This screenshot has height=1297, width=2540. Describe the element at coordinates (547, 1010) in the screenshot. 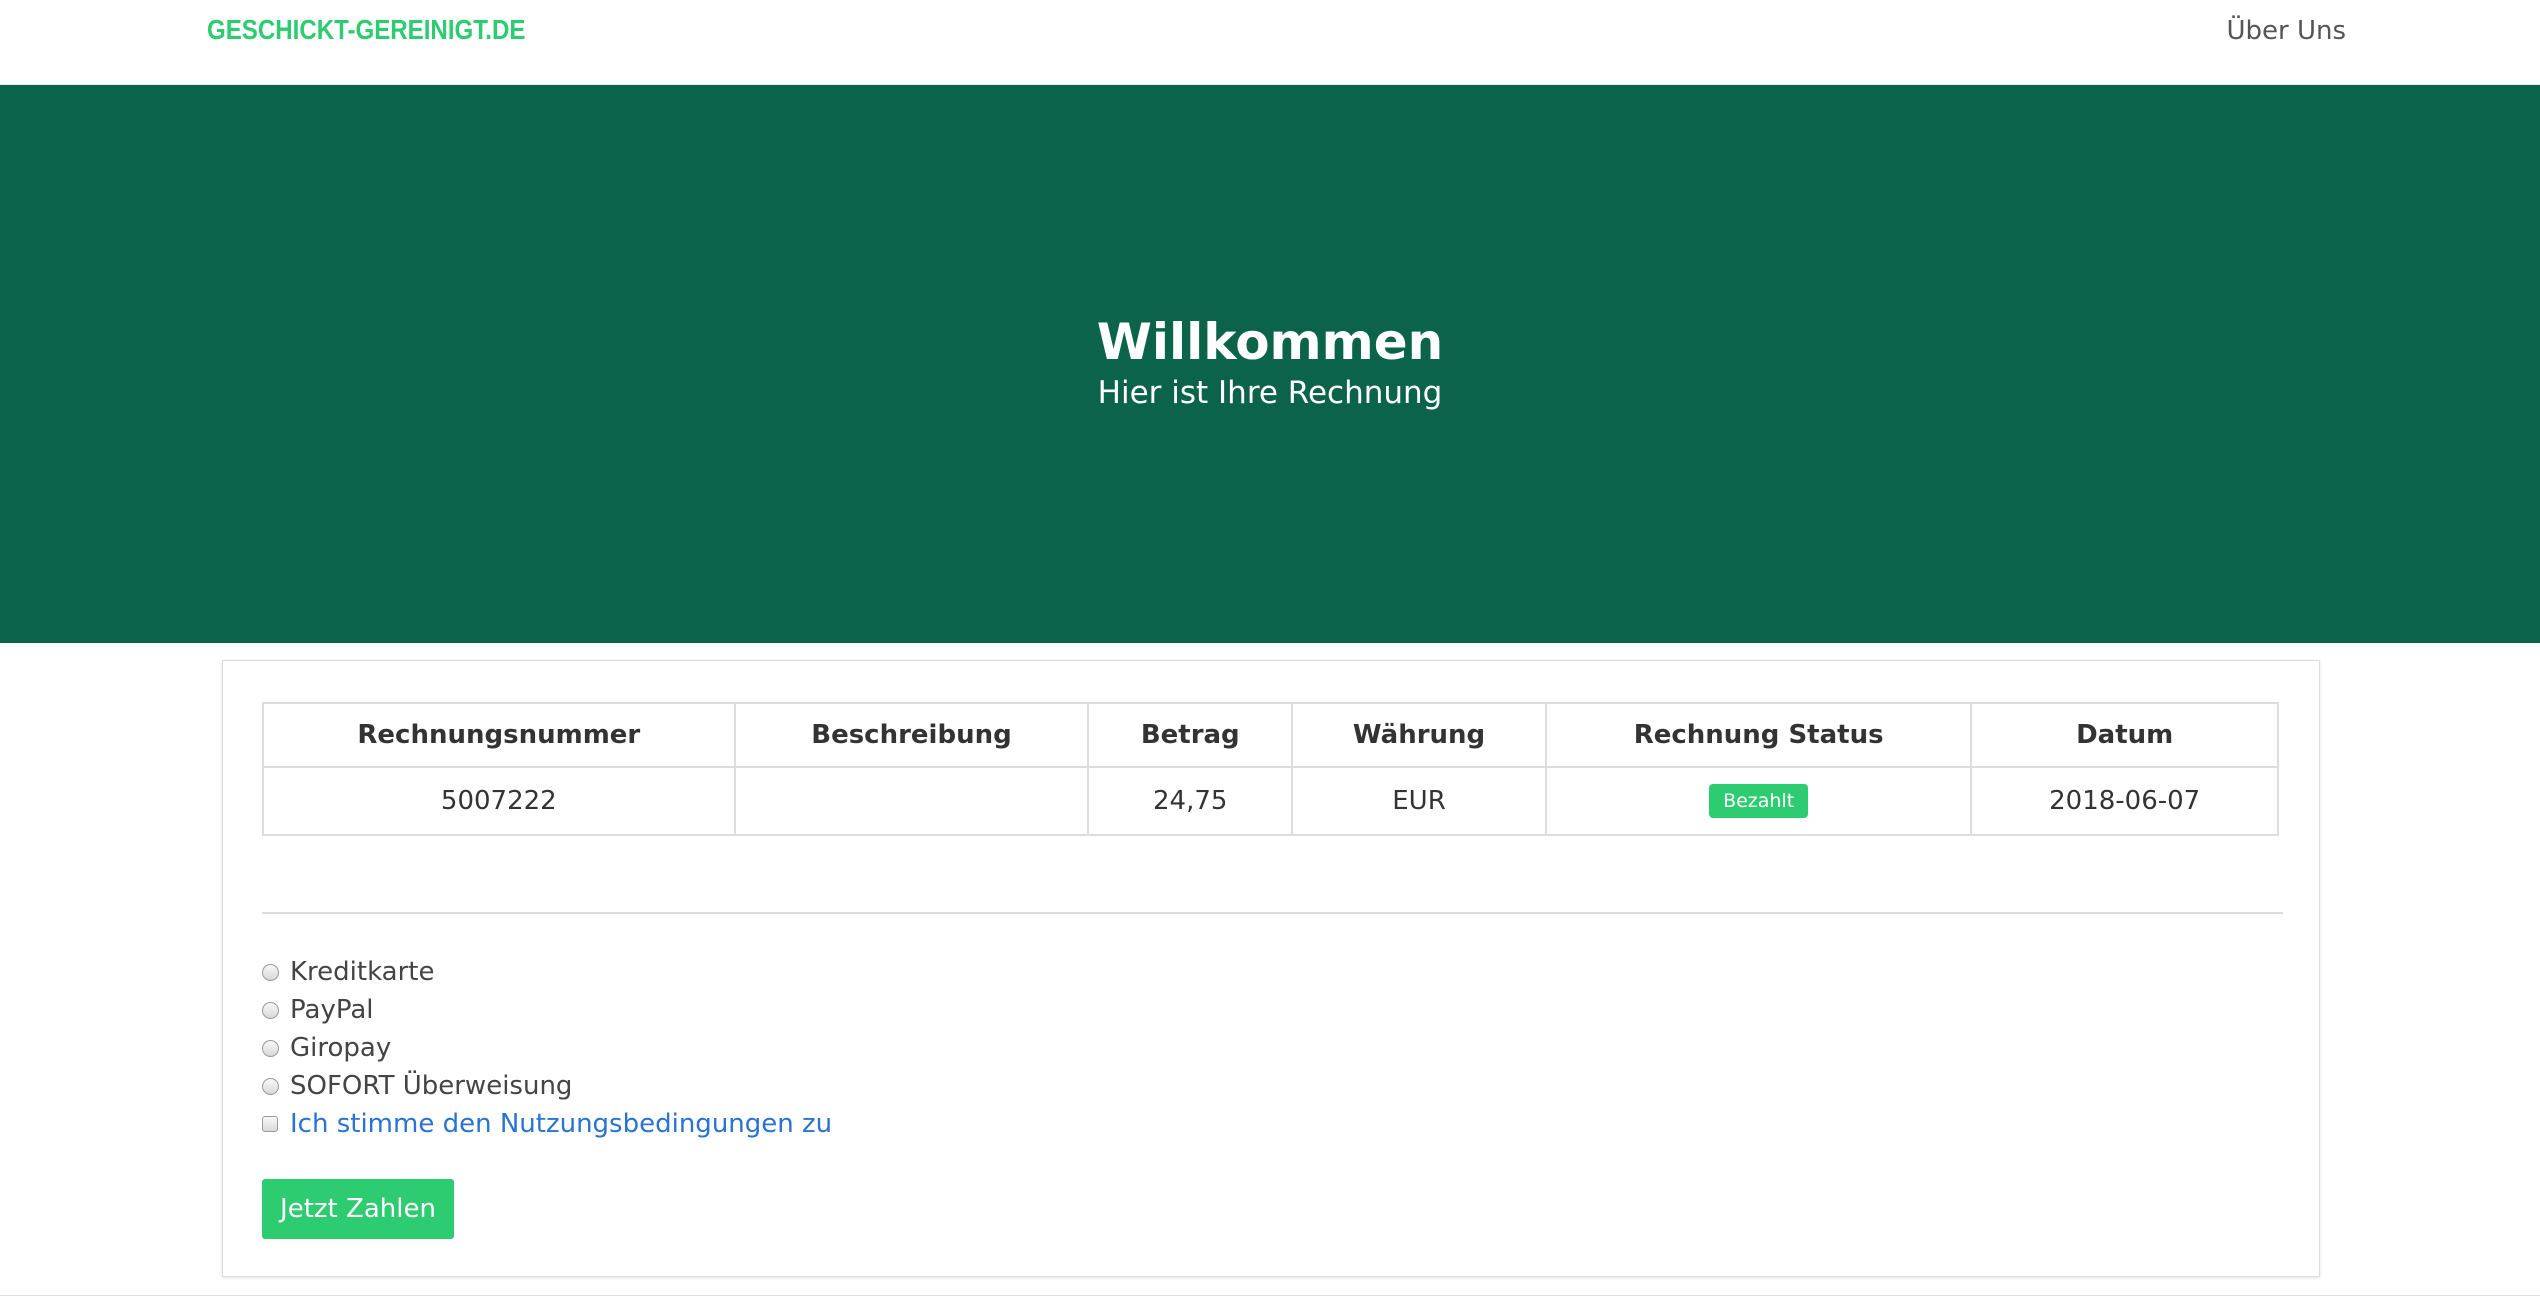

I see `payment-option-paypal: PayPal` at that location.